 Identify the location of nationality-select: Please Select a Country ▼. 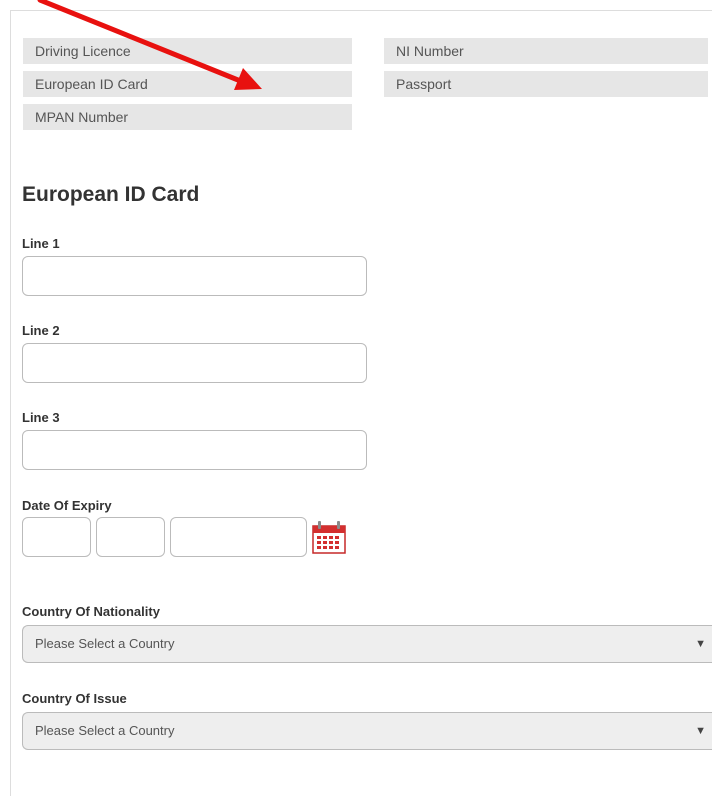
(367, 644).